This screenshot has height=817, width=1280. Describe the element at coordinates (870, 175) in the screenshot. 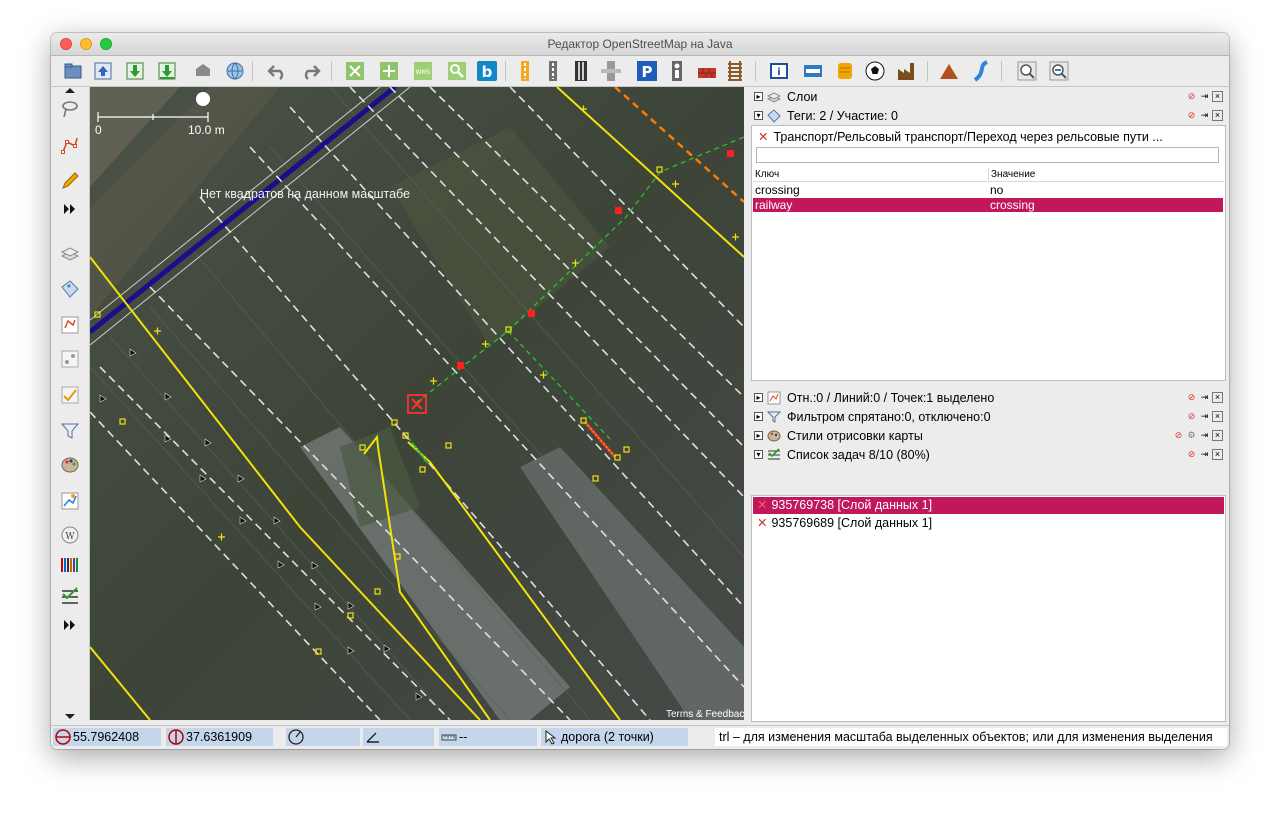

I see `key-column-header: Ключ` at that location.